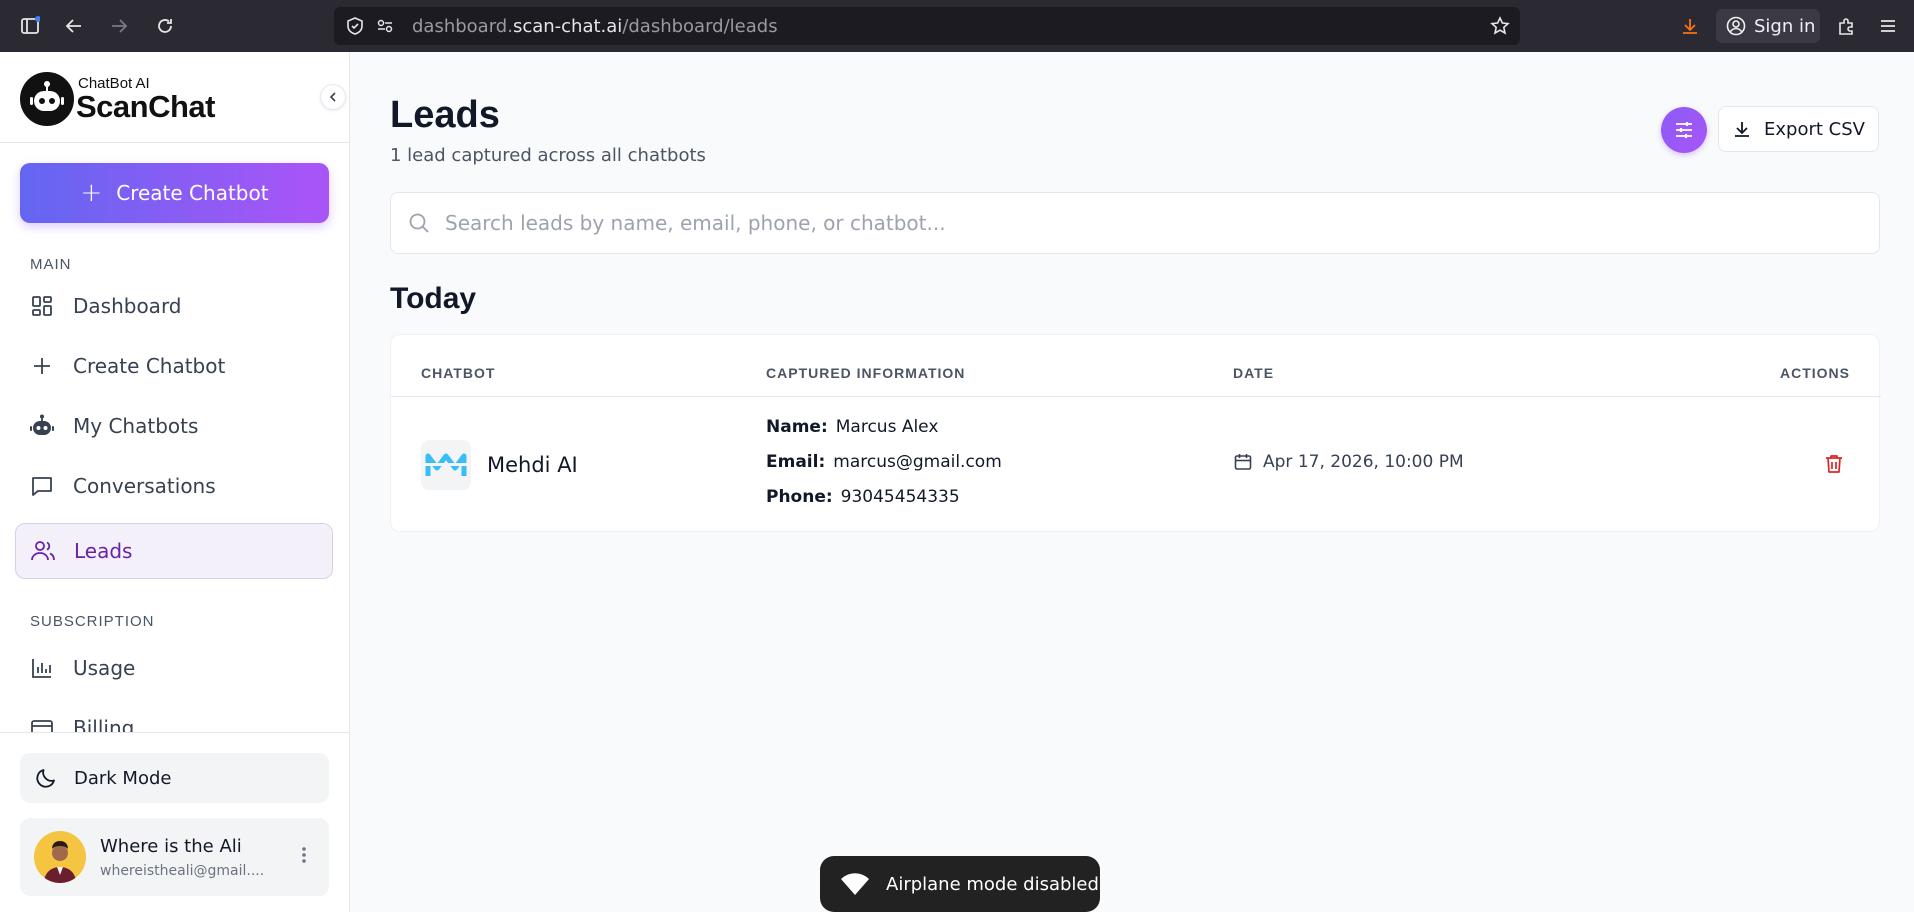  I want to click on lead-phone: 93045454335, so click(900, 497).